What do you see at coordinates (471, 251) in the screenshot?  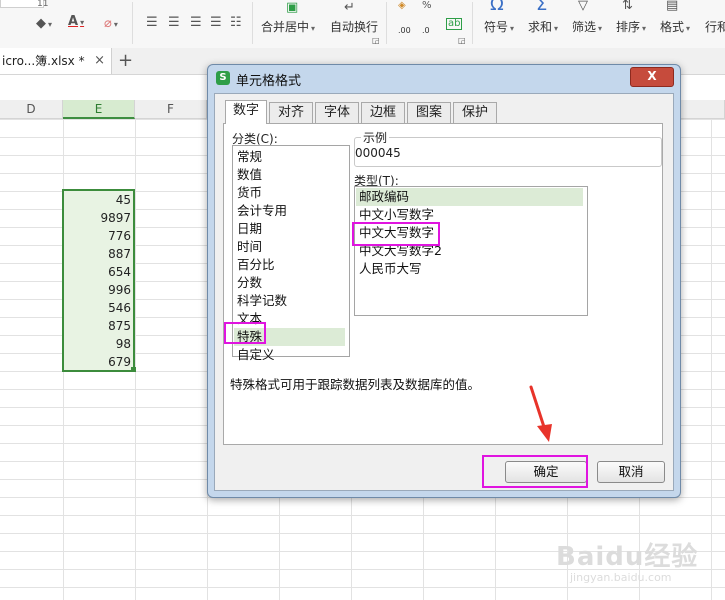 I see `type-list: 邮政编码 中文小写数字 中文大写数字 中文大写数字2 人民币大写` at bounding box center [471, 251].